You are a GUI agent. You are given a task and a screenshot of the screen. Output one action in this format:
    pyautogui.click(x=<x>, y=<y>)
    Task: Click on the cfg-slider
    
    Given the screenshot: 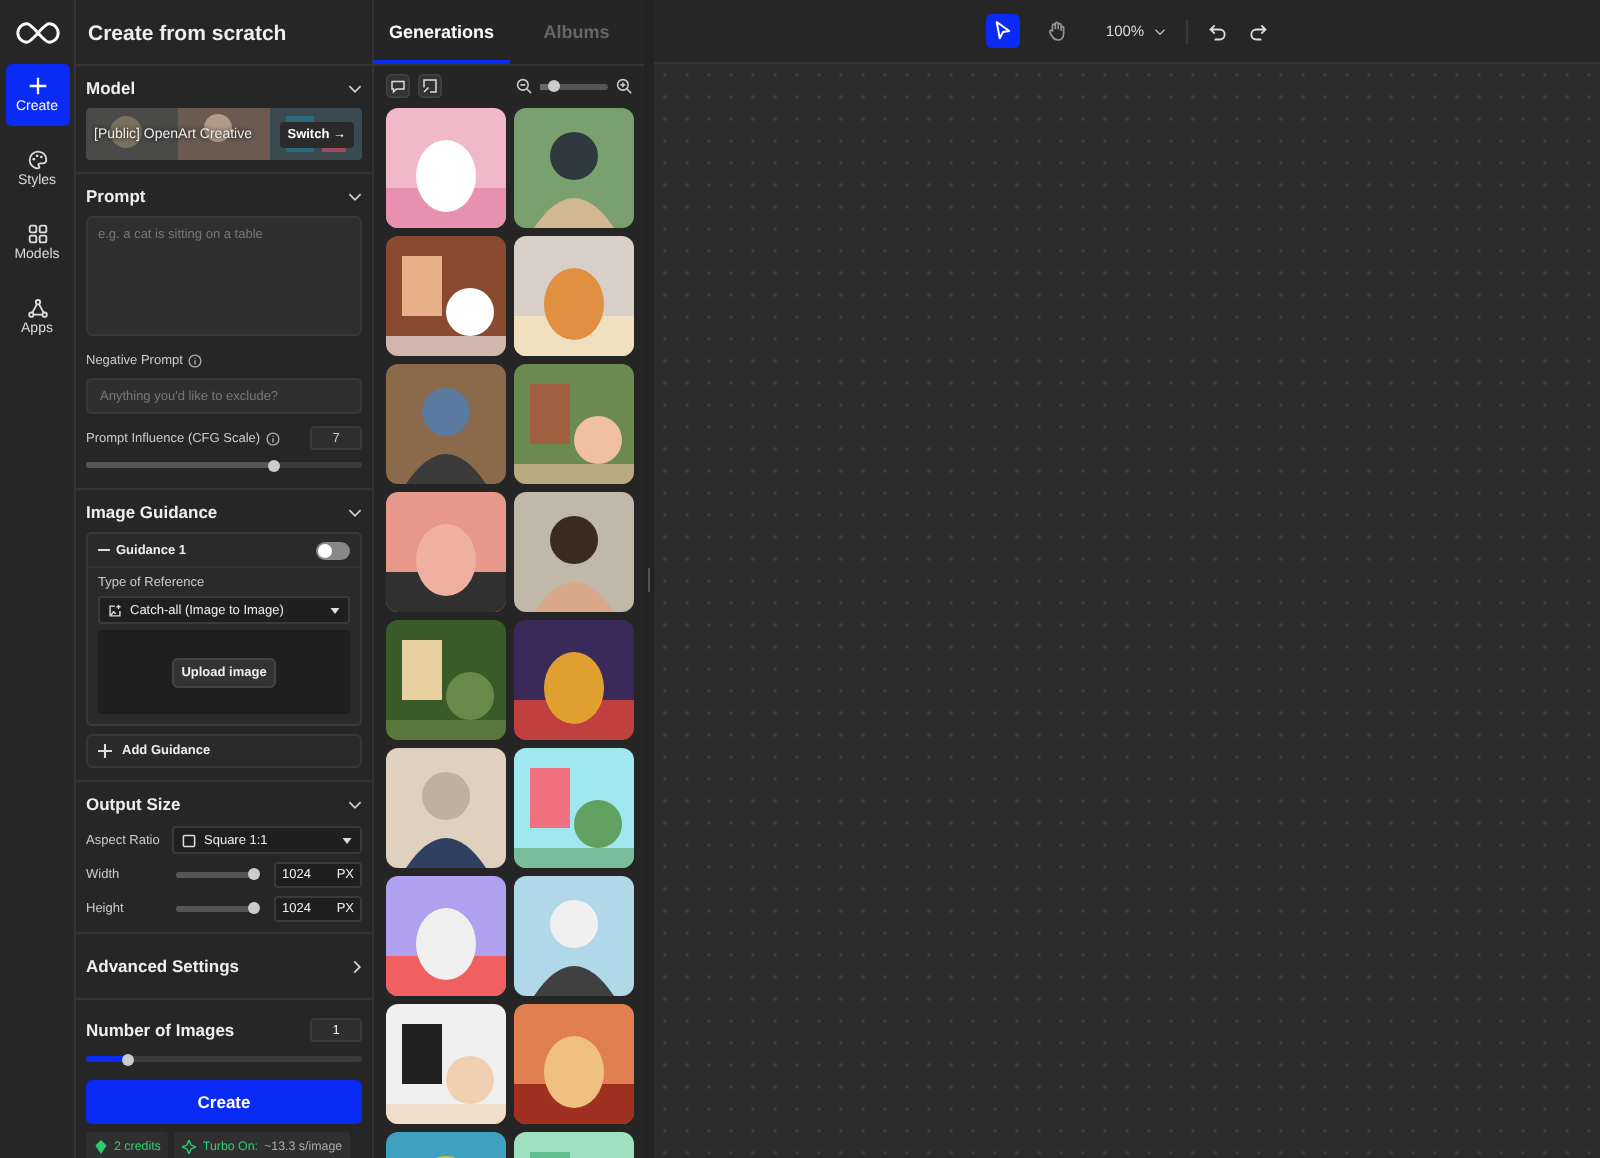 What is the action you would take?
    pyautogui.click(x=224, y=465)
    